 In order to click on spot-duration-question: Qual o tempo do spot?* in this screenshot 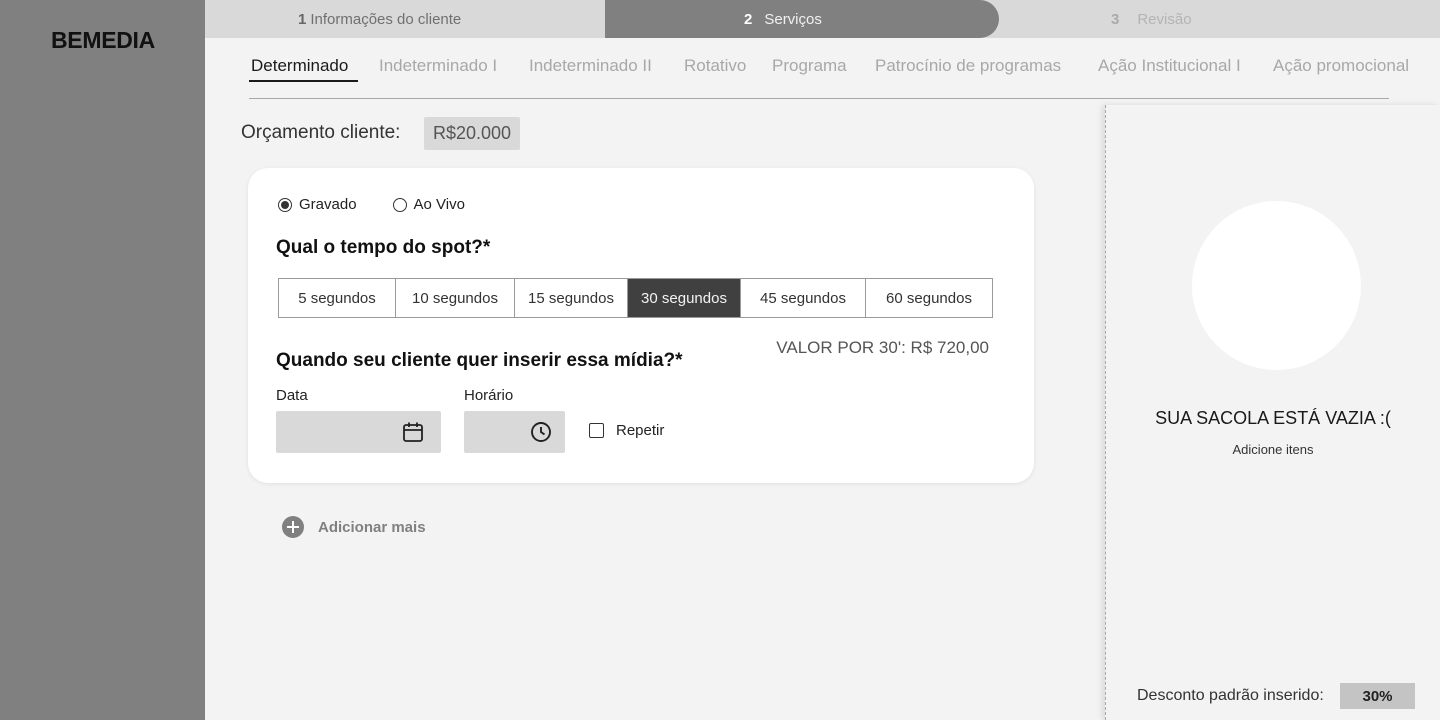, I will do `click(383, 247)`.